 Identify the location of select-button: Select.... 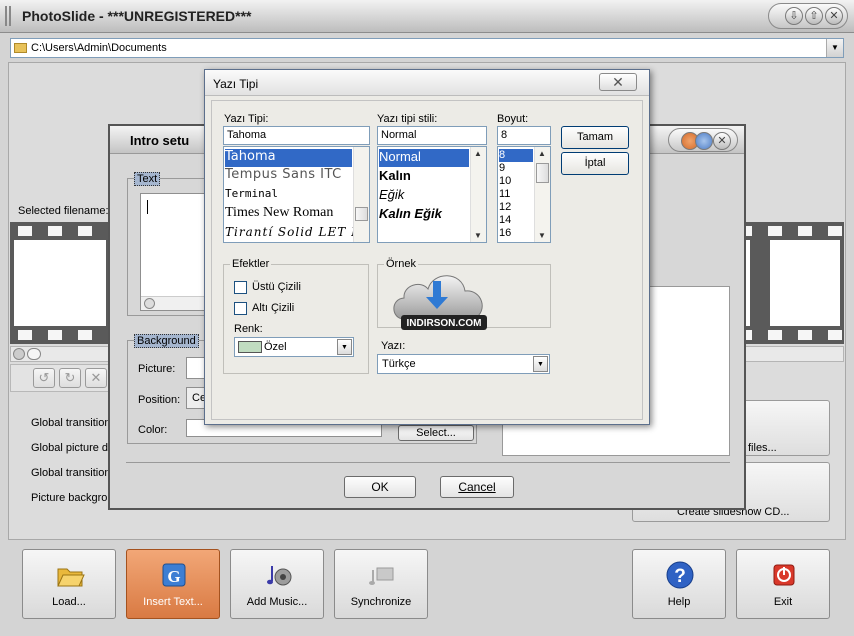
(436, 433).